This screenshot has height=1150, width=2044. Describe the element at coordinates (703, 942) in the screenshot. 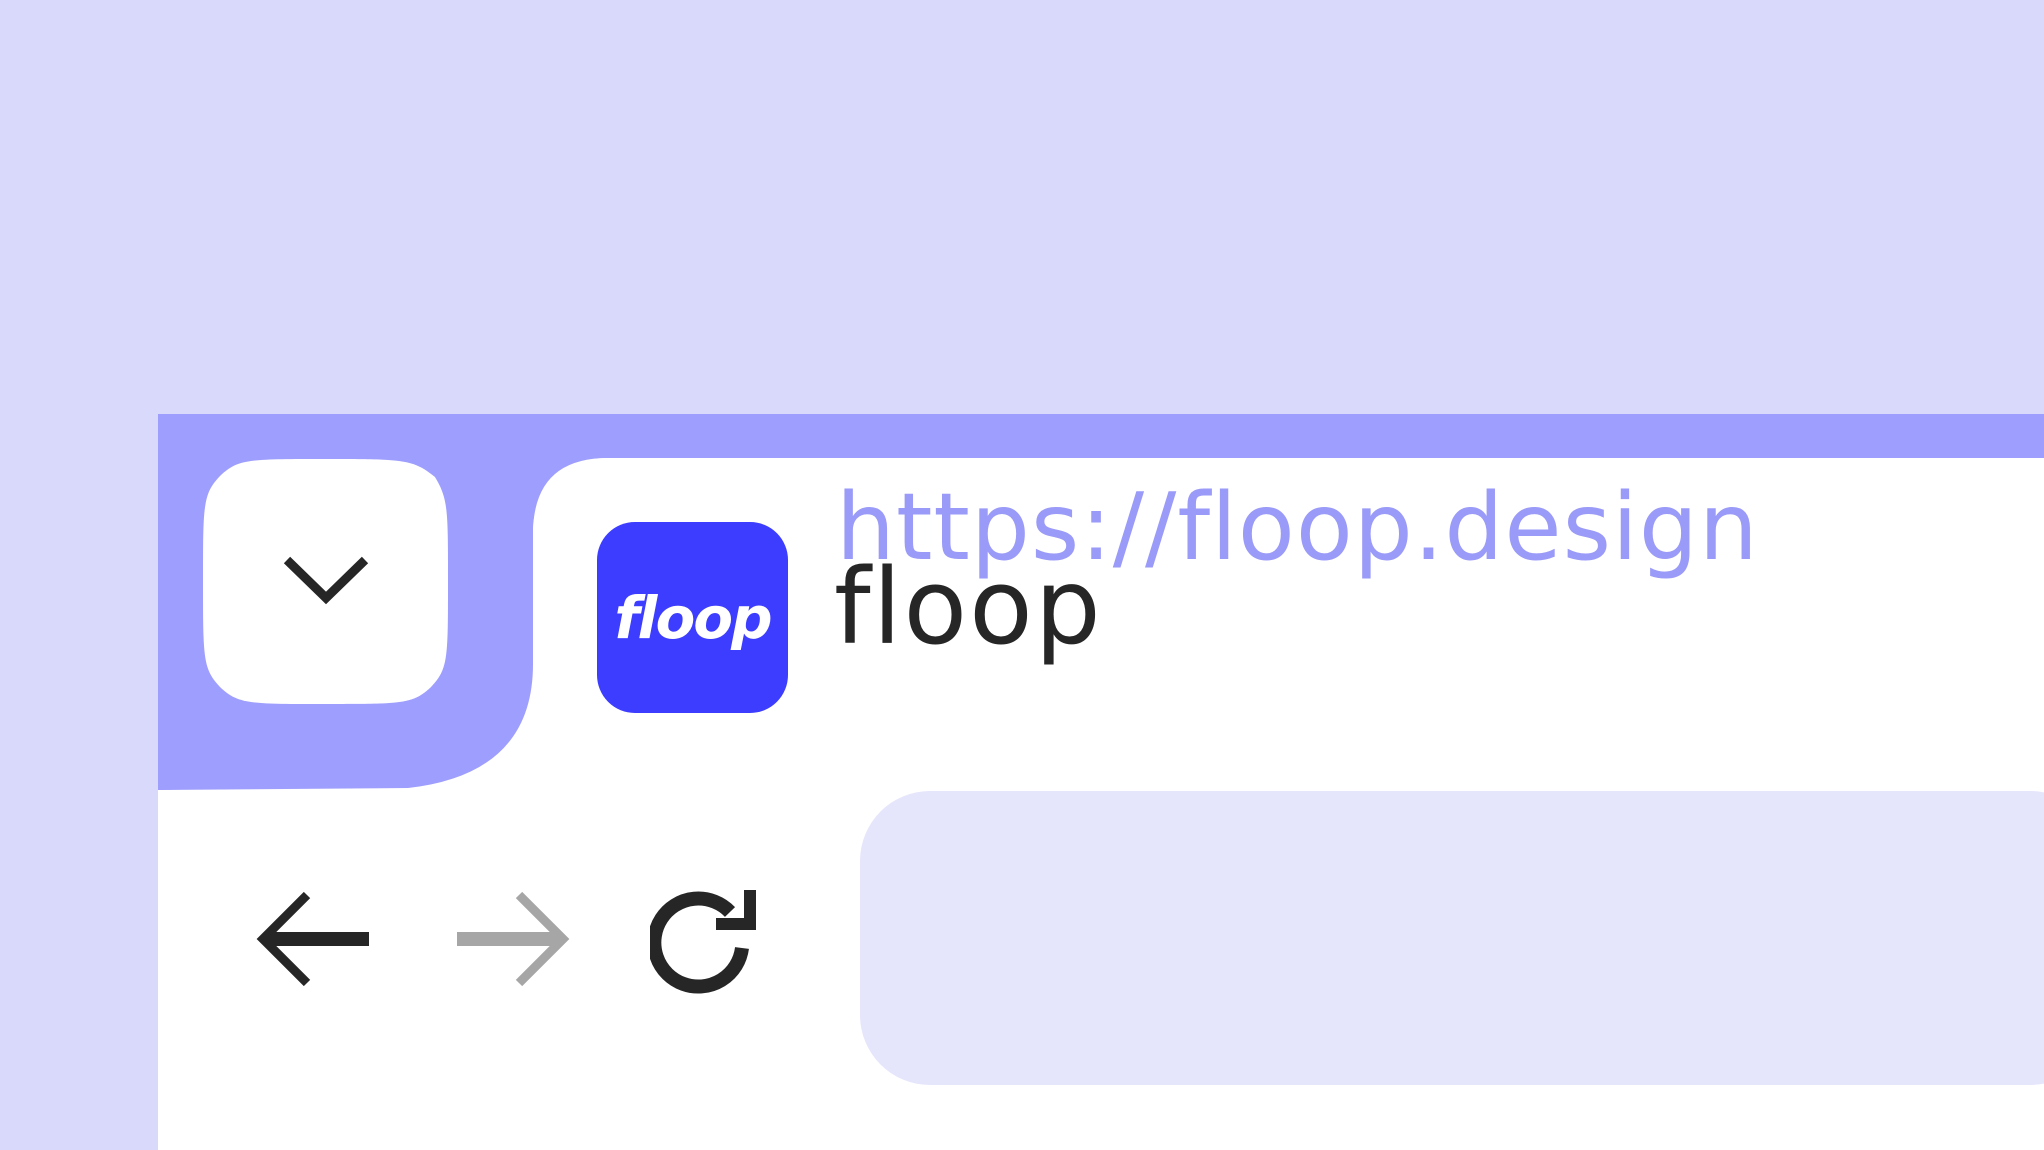

I see `reload-icon` at that location.